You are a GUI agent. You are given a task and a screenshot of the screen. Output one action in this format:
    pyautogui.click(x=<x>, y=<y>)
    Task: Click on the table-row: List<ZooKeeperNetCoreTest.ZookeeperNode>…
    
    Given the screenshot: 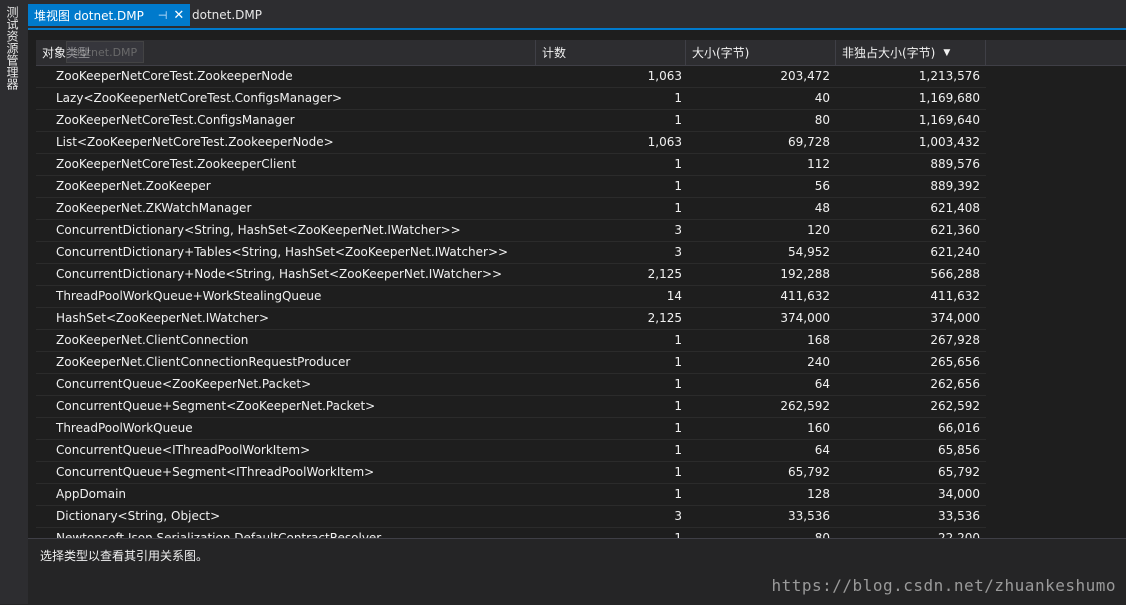 What is the action you would take?
    pyautogui.click(x=511, y=143)
    